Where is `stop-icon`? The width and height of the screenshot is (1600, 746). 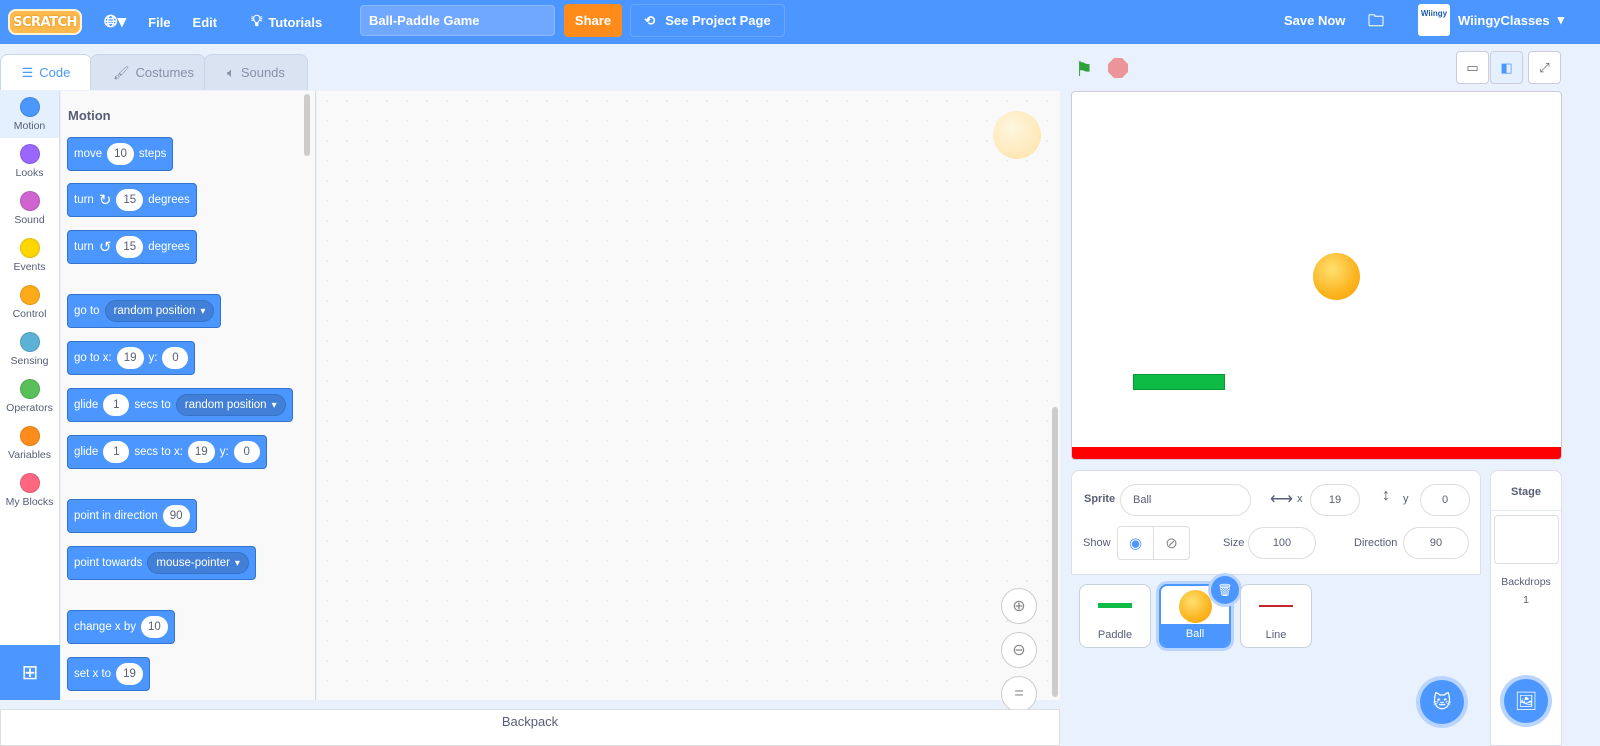
stop-icon is located at coordinates (1118, 68).